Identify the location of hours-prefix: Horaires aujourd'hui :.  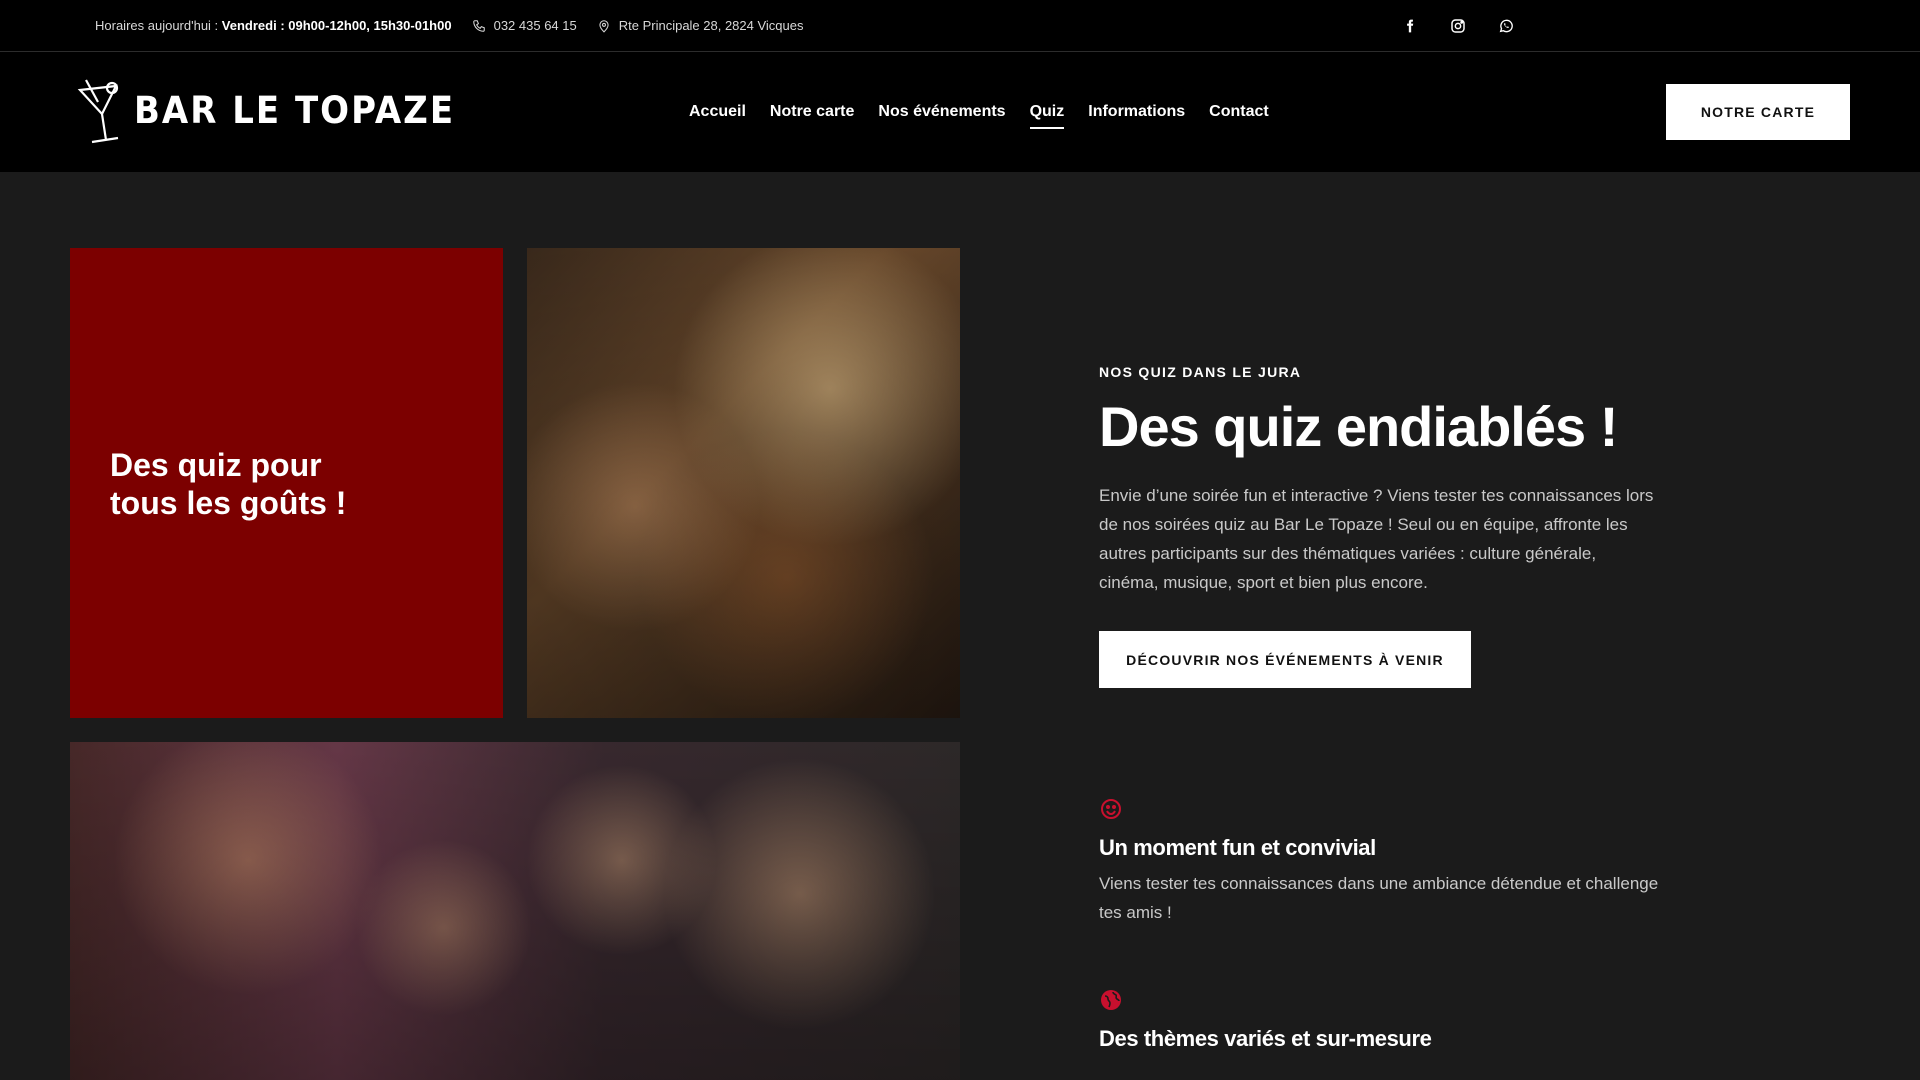
(157, 25).